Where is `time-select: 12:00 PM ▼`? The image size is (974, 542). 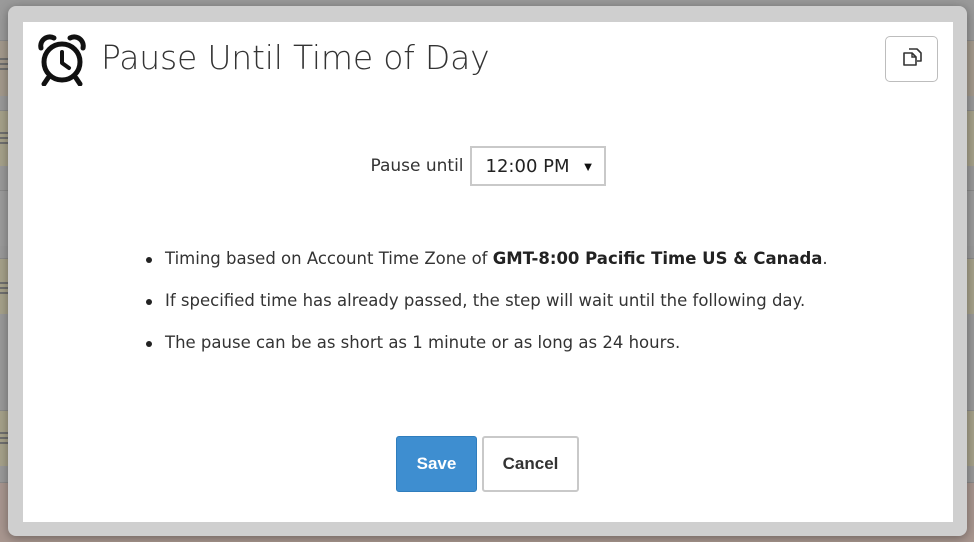
time-select: 12:00 PM ▼ is located at coordinates (537, 166).